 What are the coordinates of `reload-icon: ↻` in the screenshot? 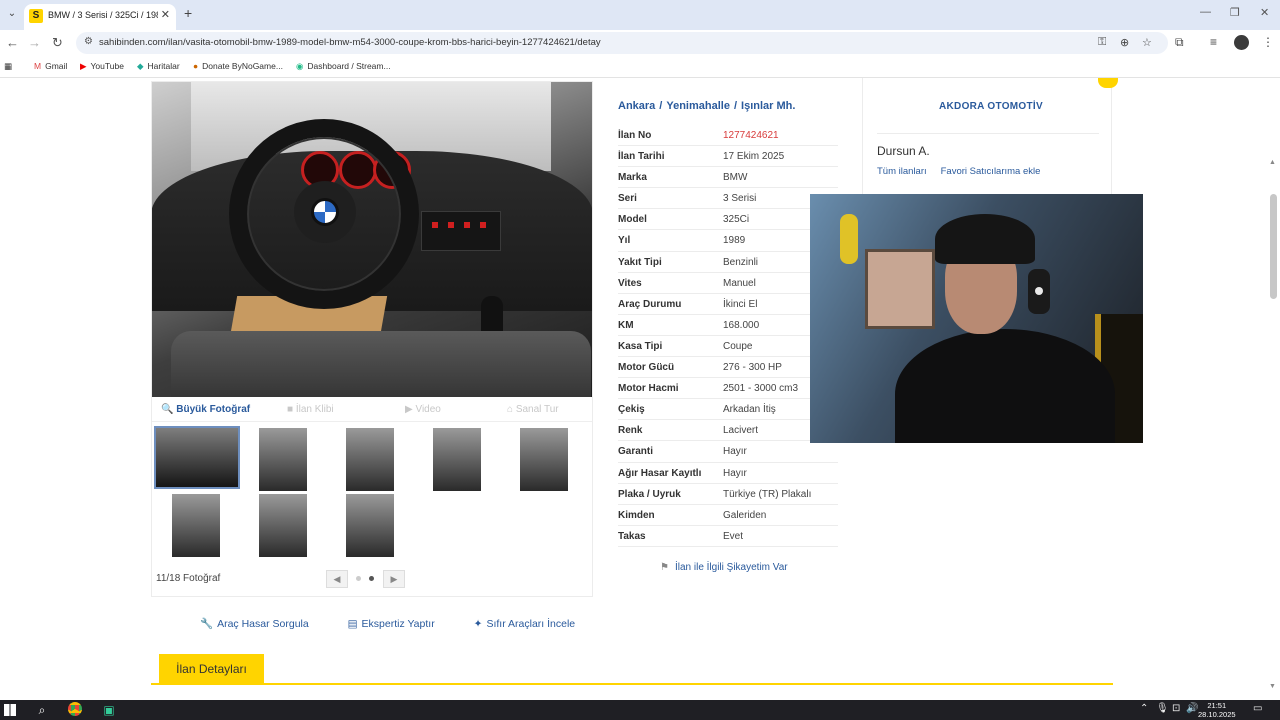 It's located at (57, 43).